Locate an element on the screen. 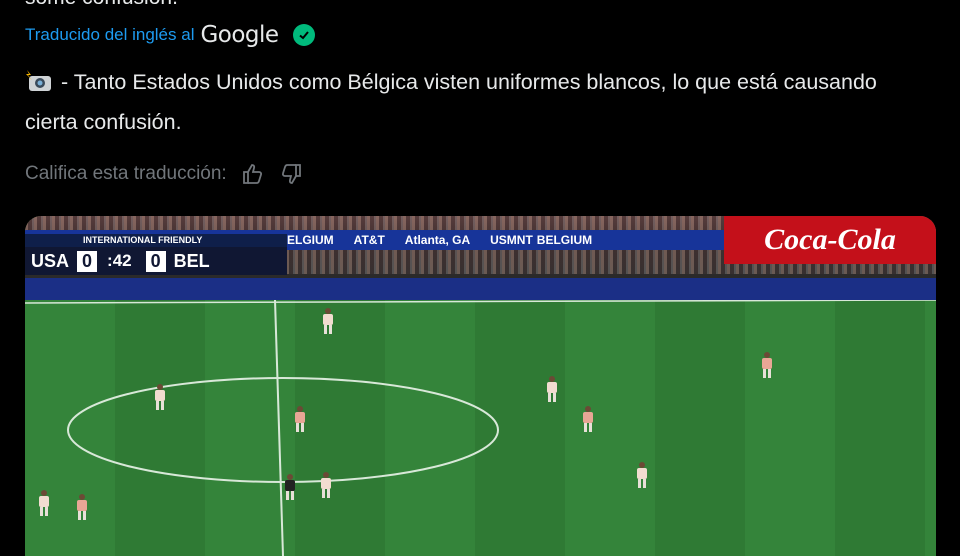 Image resolution: width=960 pixels, height=556 pixels. match-clock: :42 is located at coordinates (119, 260).